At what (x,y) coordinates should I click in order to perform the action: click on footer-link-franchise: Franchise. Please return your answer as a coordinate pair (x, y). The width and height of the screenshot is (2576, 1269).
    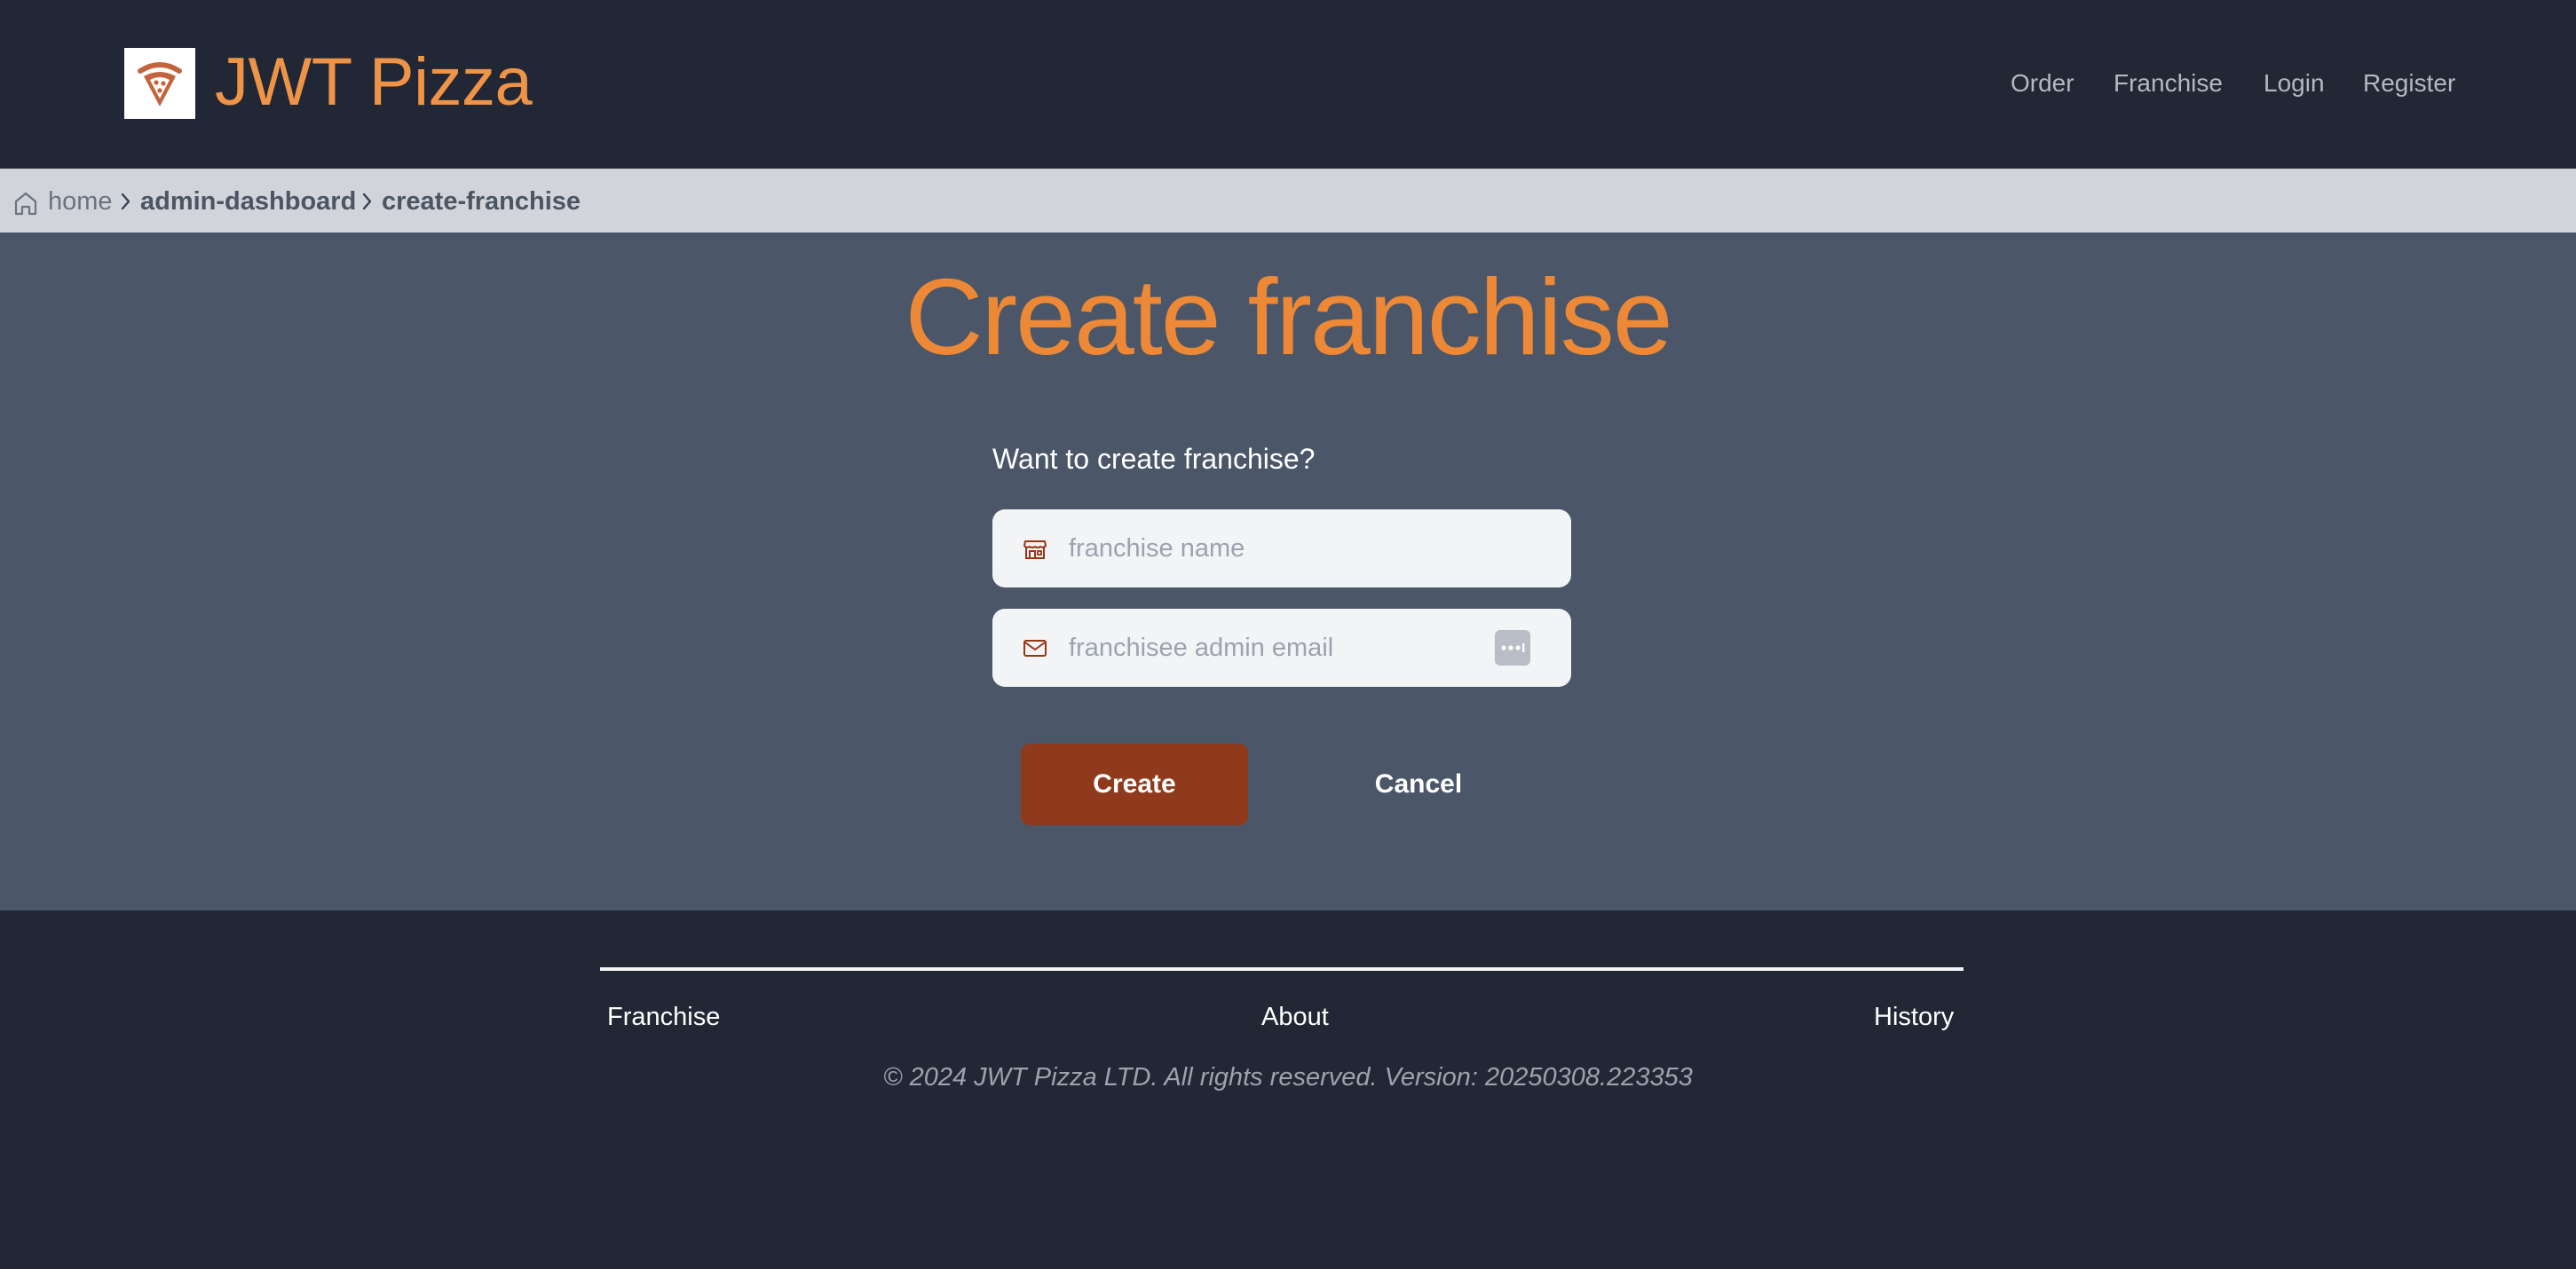
    Looking at the image, I should click on (663, 1017).